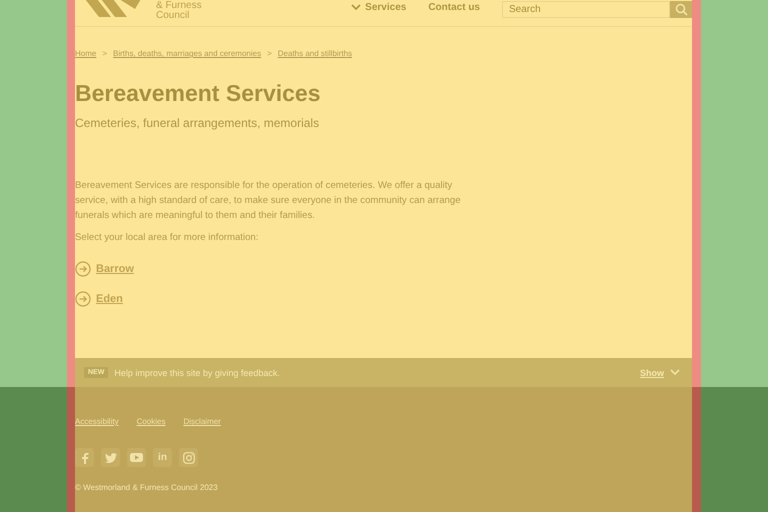 The width and height of the screenshot is (768, 512). I want to click on social-button: in, so click(162, 457).